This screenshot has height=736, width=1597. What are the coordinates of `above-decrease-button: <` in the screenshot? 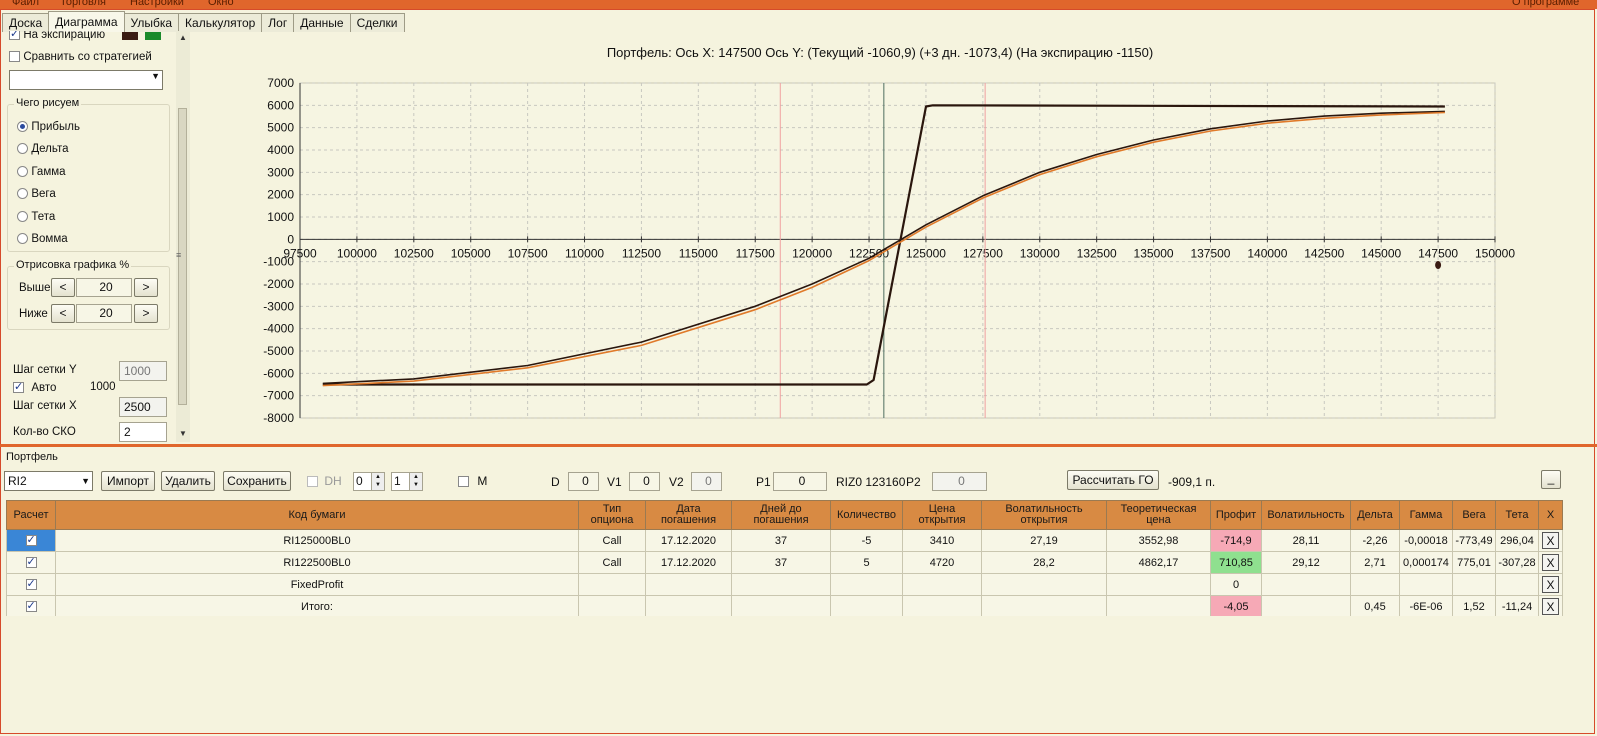 It's located at (63, 287).